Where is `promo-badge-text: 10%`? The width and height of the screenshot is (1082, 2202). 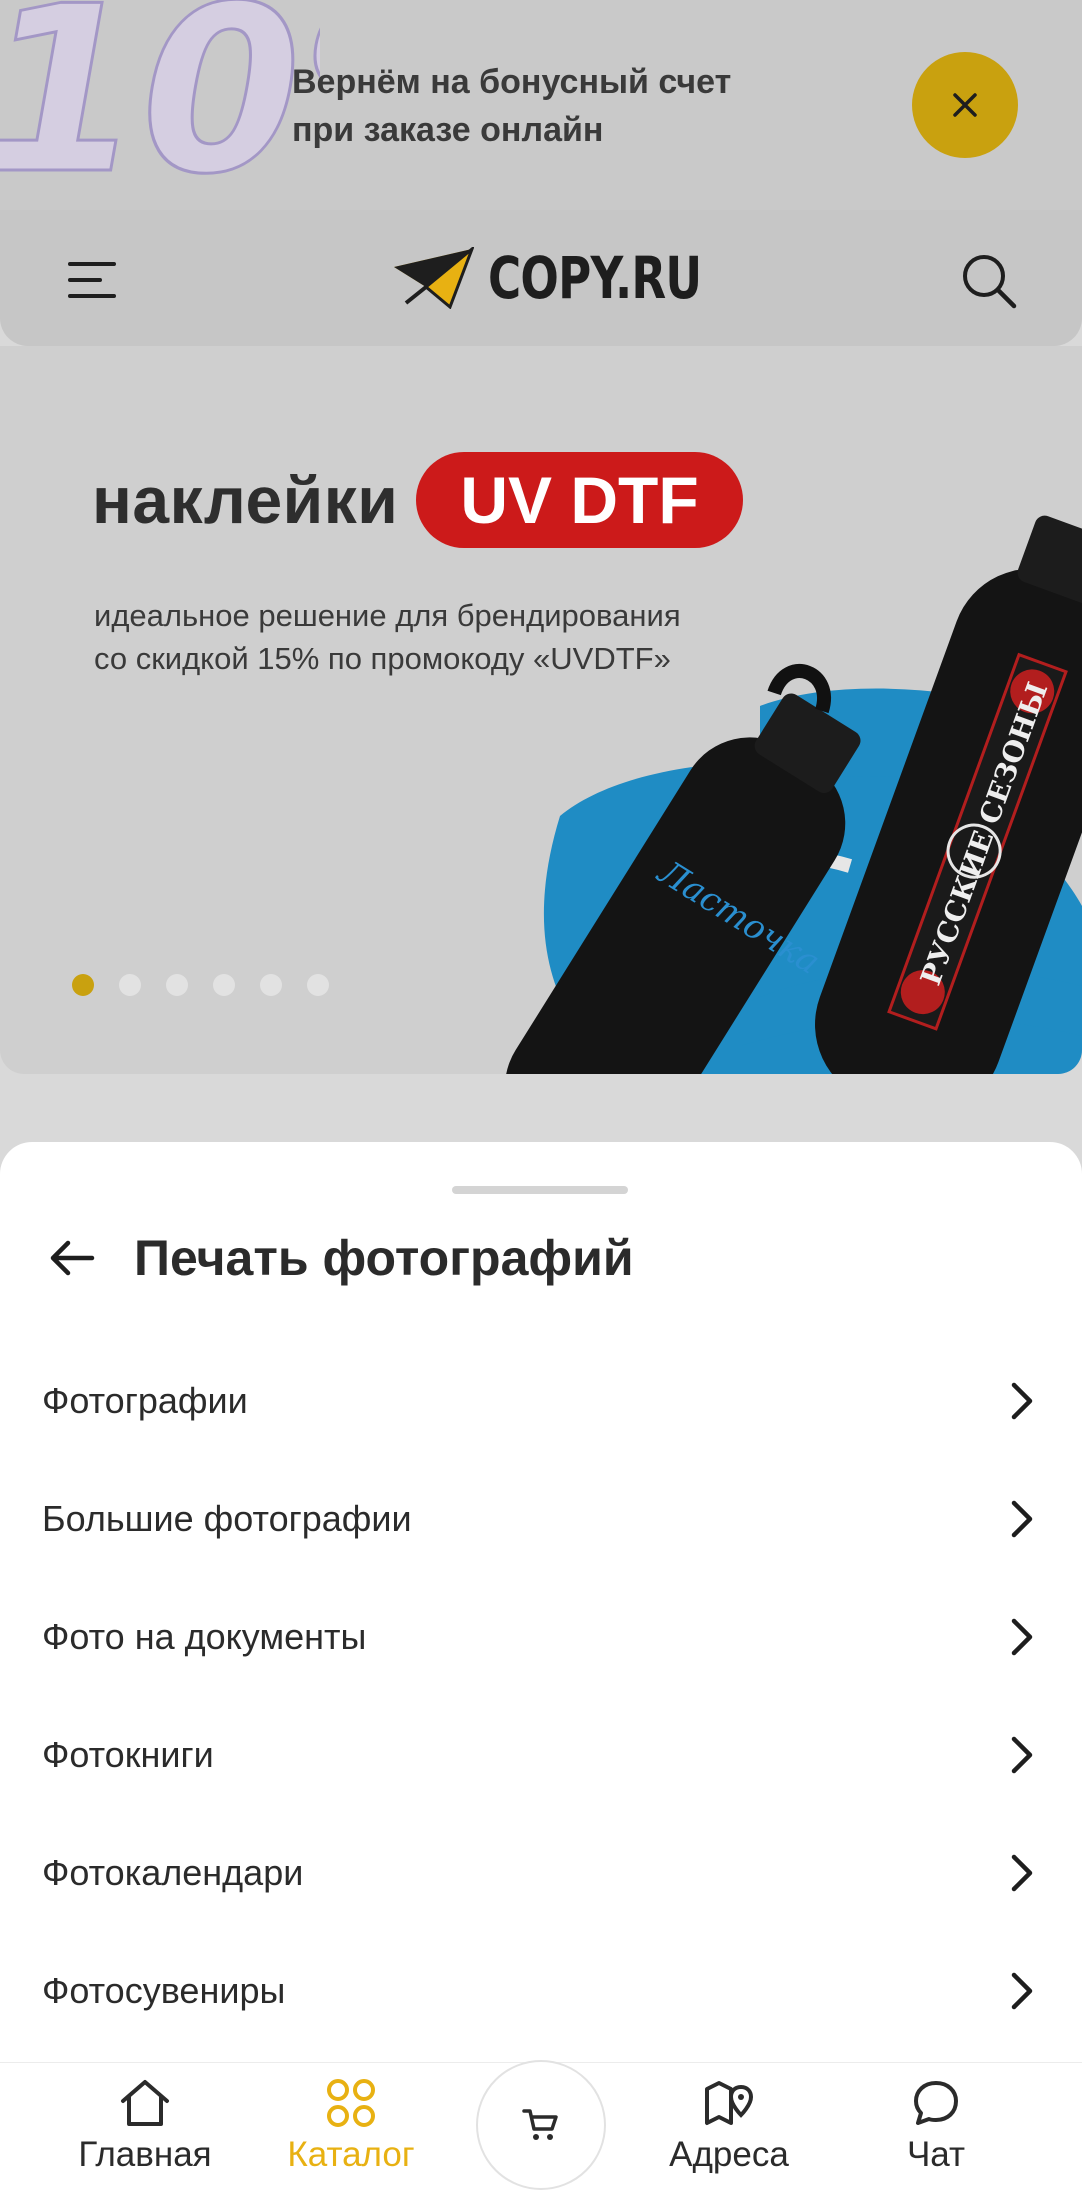
promo-badge-text: 10% is located at coordinates (160, 105).